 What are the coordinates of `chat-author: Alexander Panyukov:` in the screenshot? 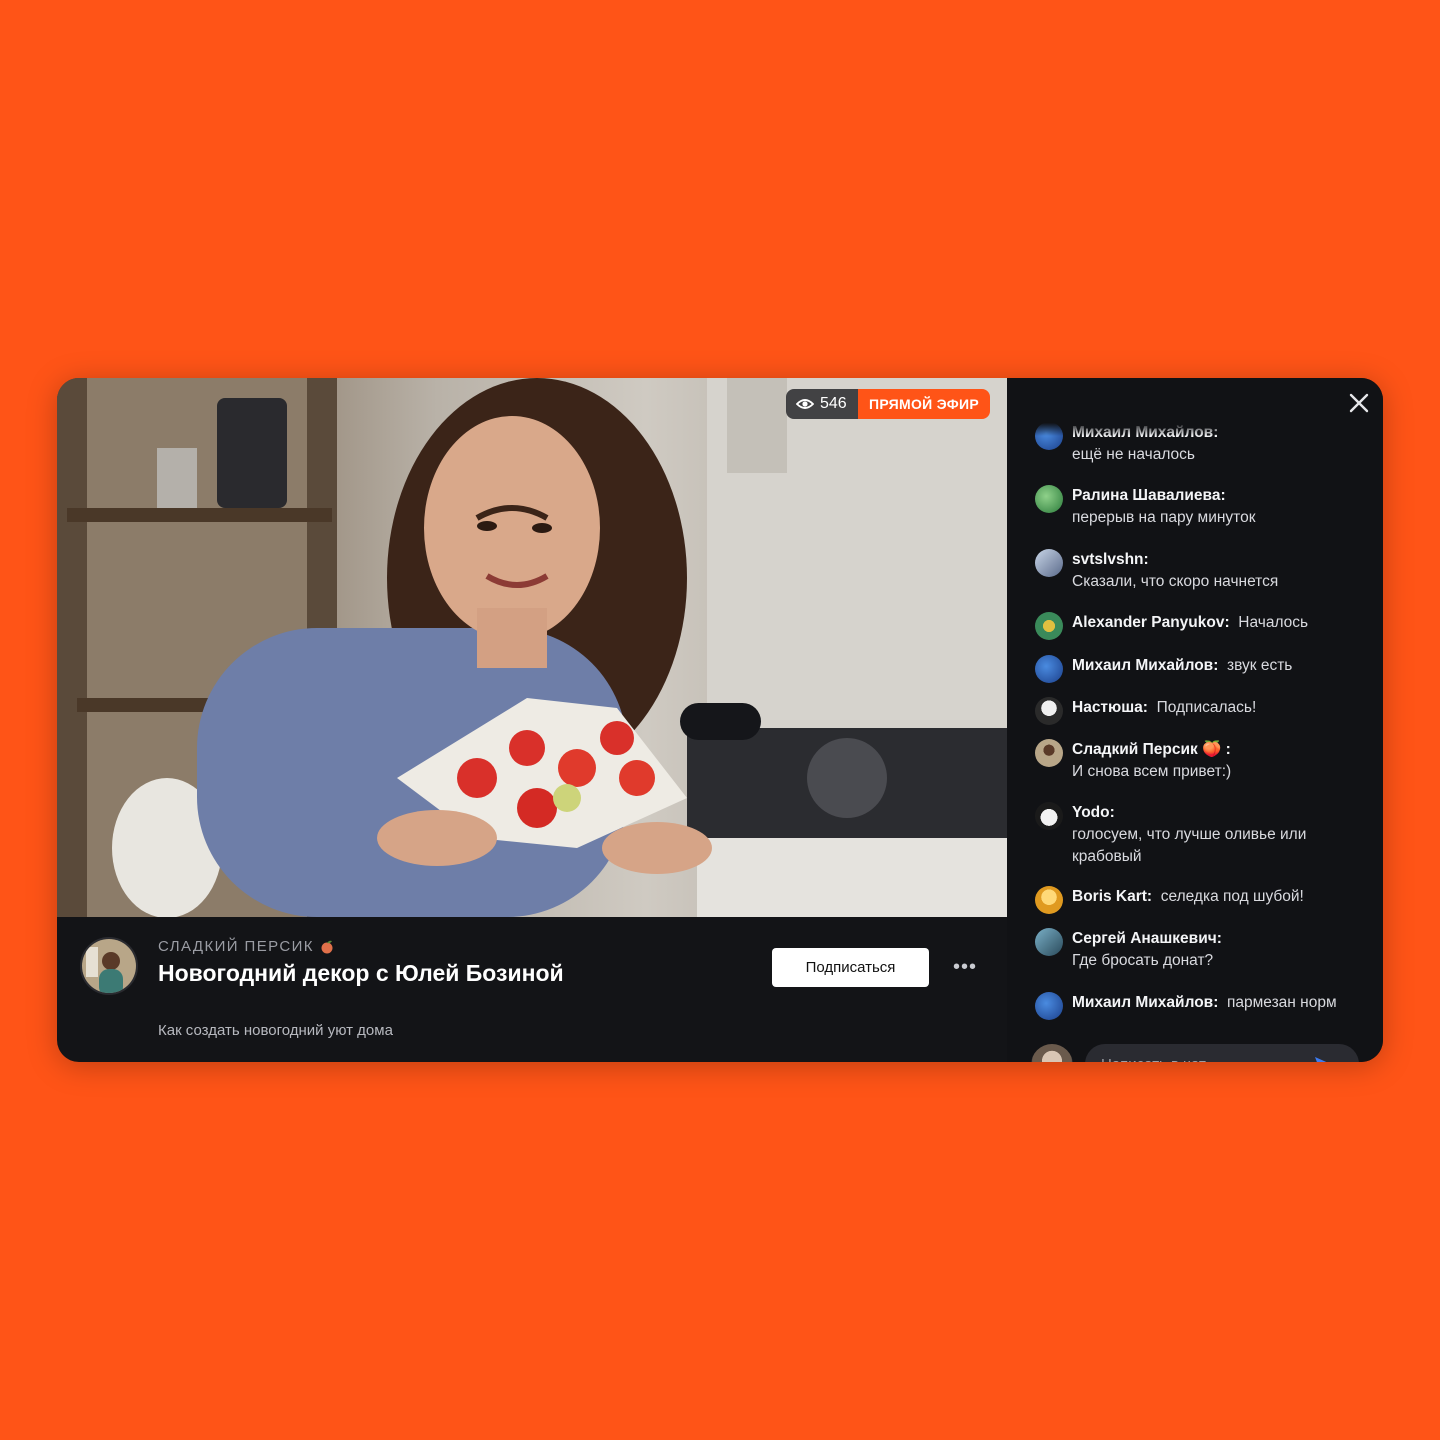 It's located at (1151, 622).